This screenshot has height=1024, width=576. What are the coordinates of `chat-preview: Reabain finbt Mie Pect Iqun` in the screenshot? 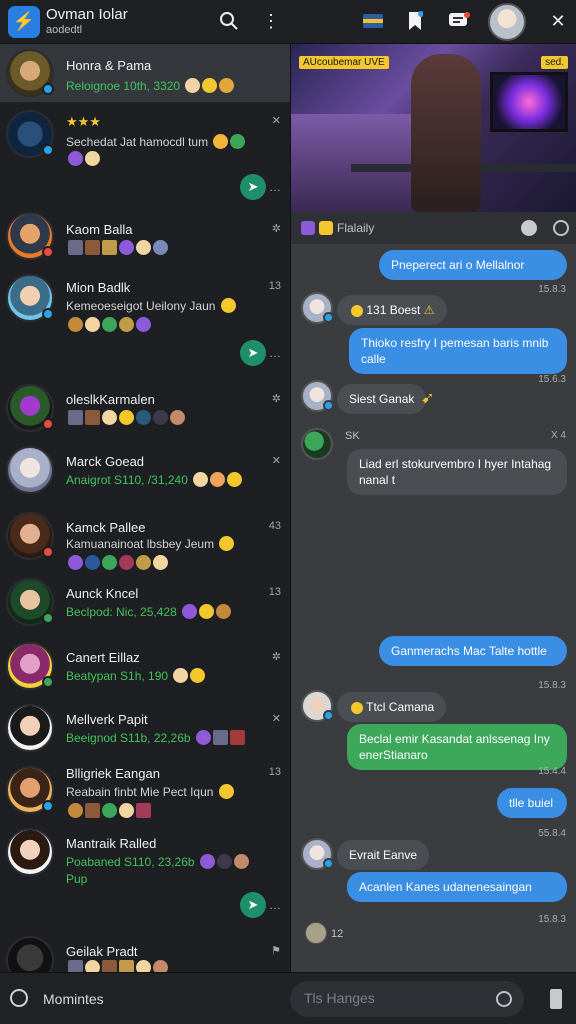 It's located at (150, 791).